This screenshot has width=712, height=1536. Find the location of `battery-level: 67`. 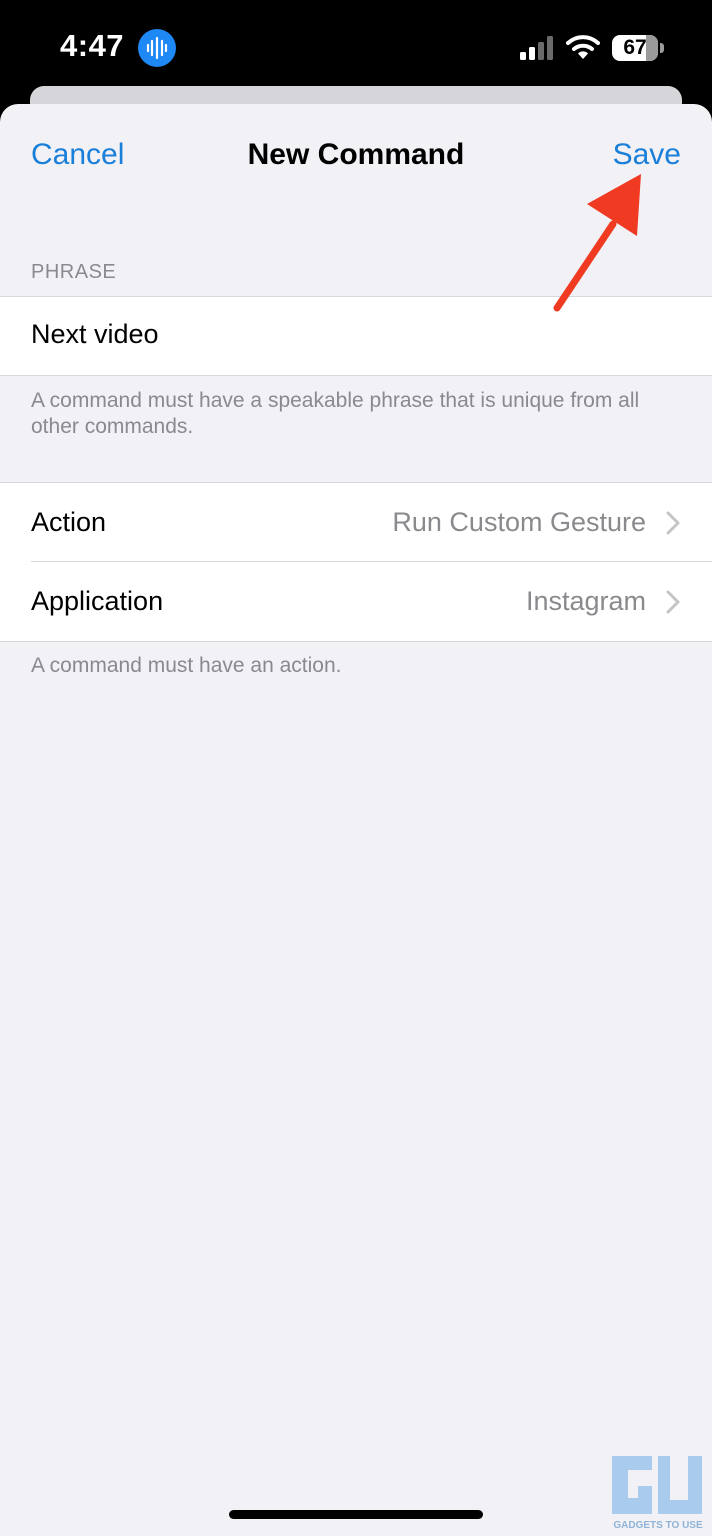

battery-level: 67 is located at coordinates (635, 47).